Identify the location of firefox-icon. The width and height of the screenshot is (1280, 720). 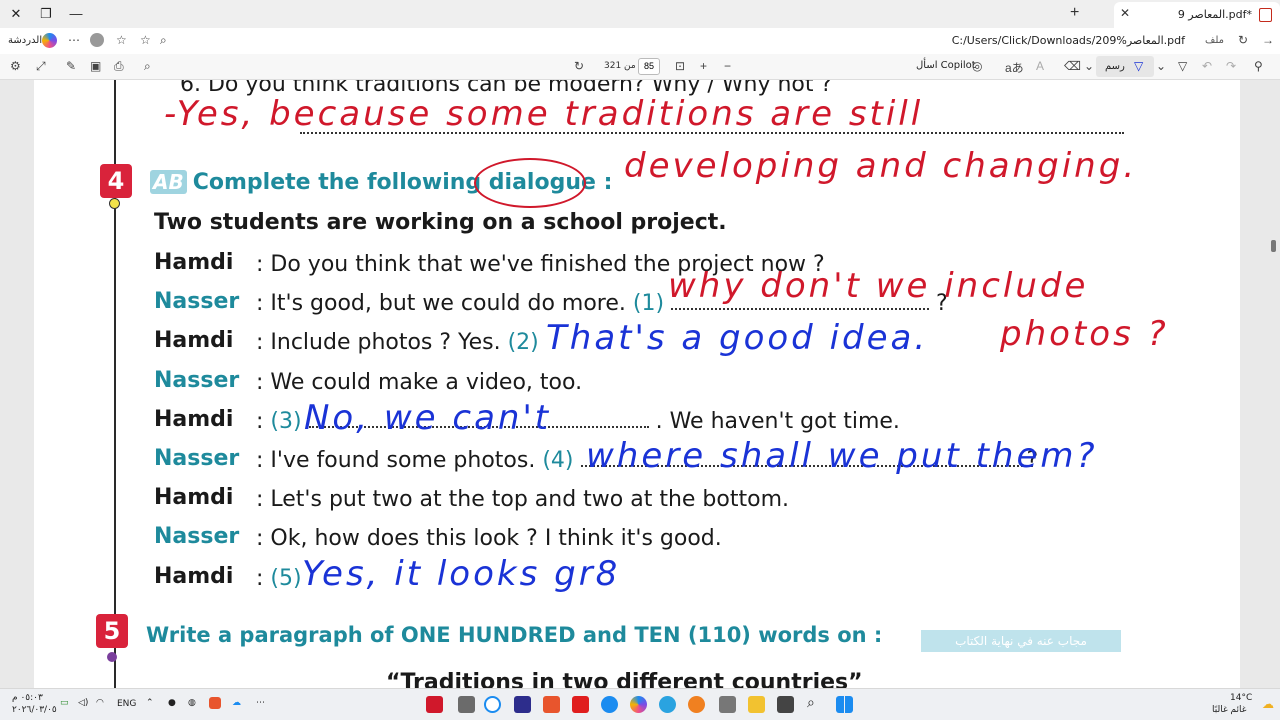
(696, 704).